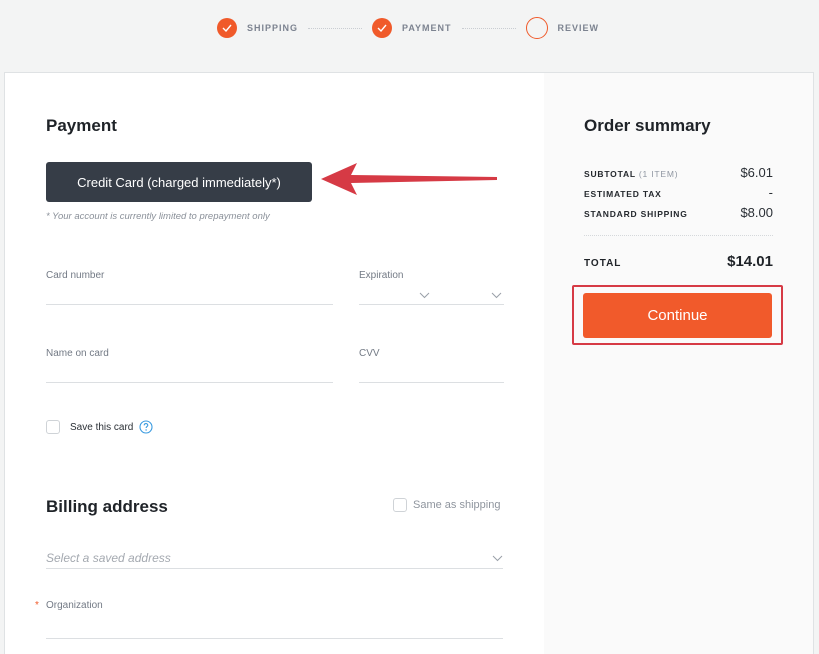  Describe the element at coordinates (75, 275) in the screenshot. I see `card-number-label: Card number` at that location.